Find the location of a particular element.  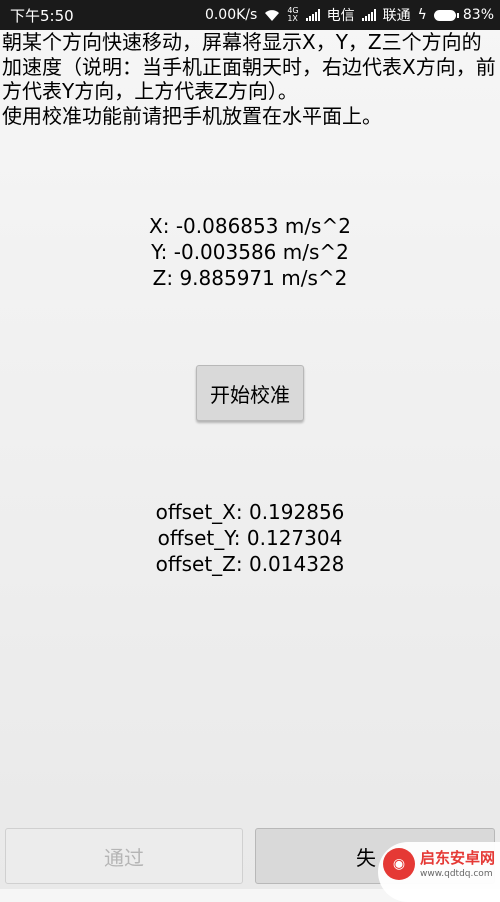

start-calibration-button: 开始校准 is located at coordinates (250, 393).